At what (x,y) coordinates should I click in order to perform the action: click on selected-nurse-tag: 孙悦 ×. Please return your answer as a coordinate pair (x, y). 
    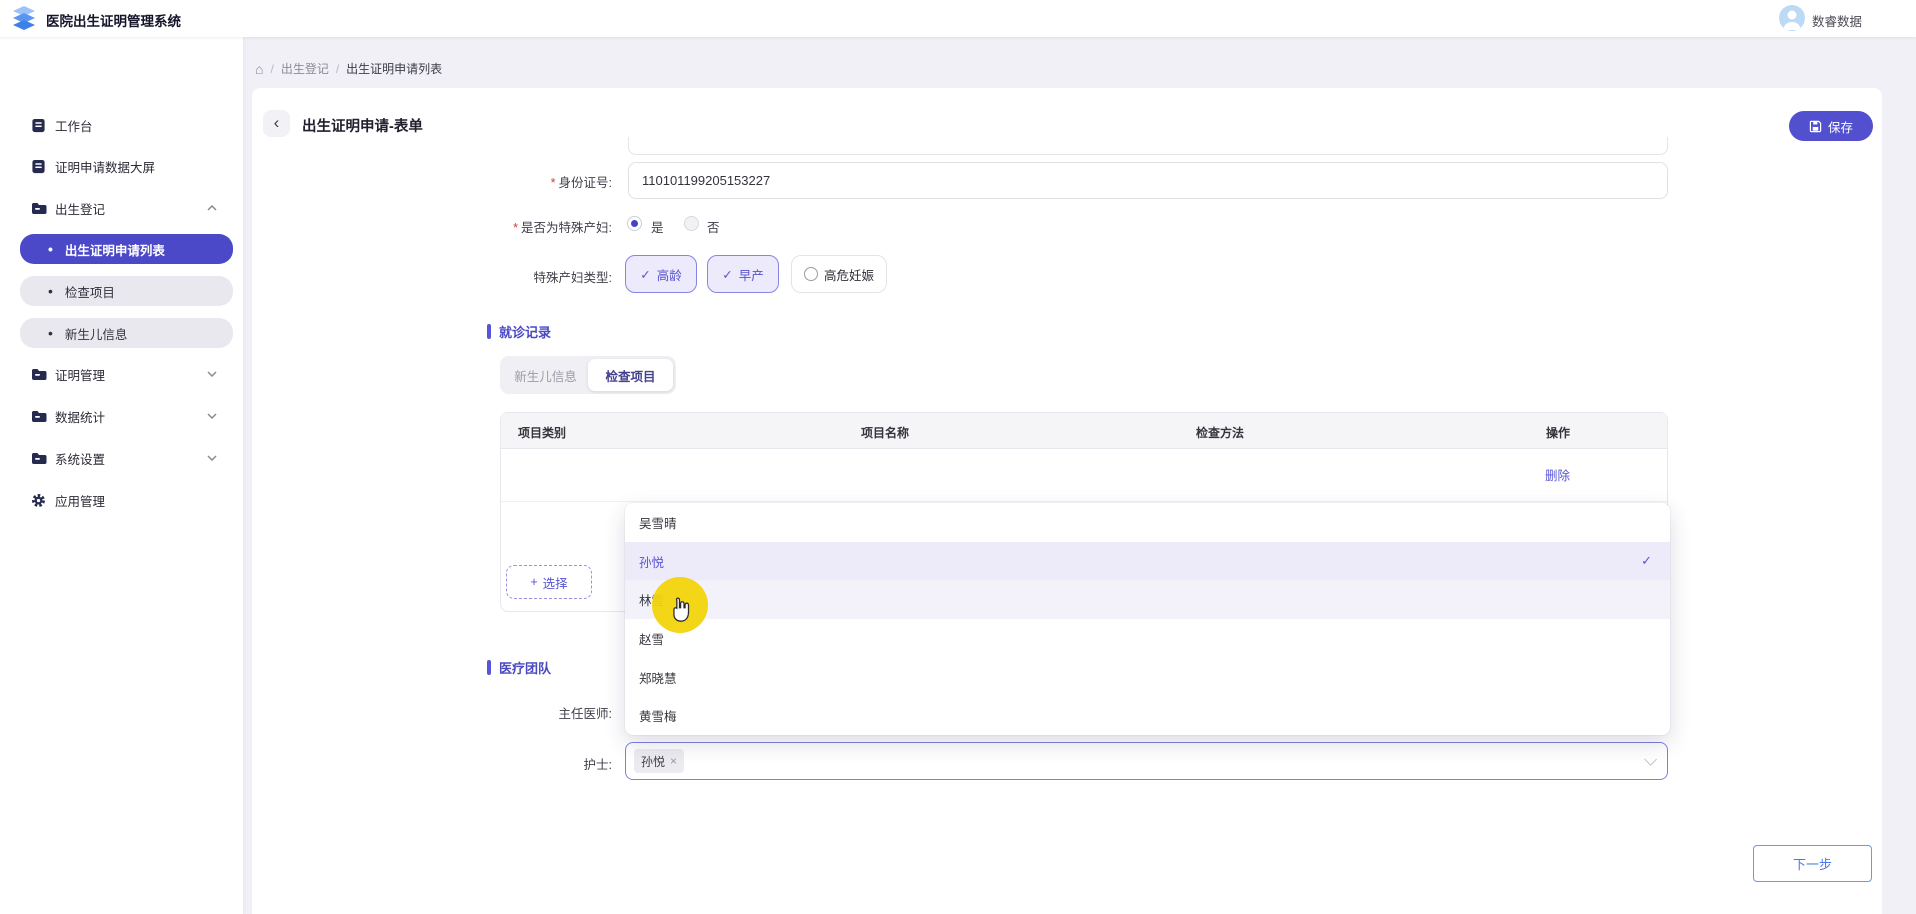
    Looking at the image, I should click on (659, 761).